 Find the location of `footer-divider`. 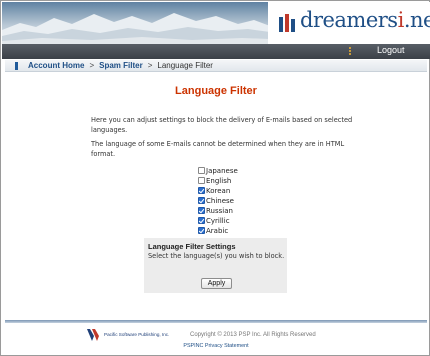

footer-divider is located at coordinates (216, 321).